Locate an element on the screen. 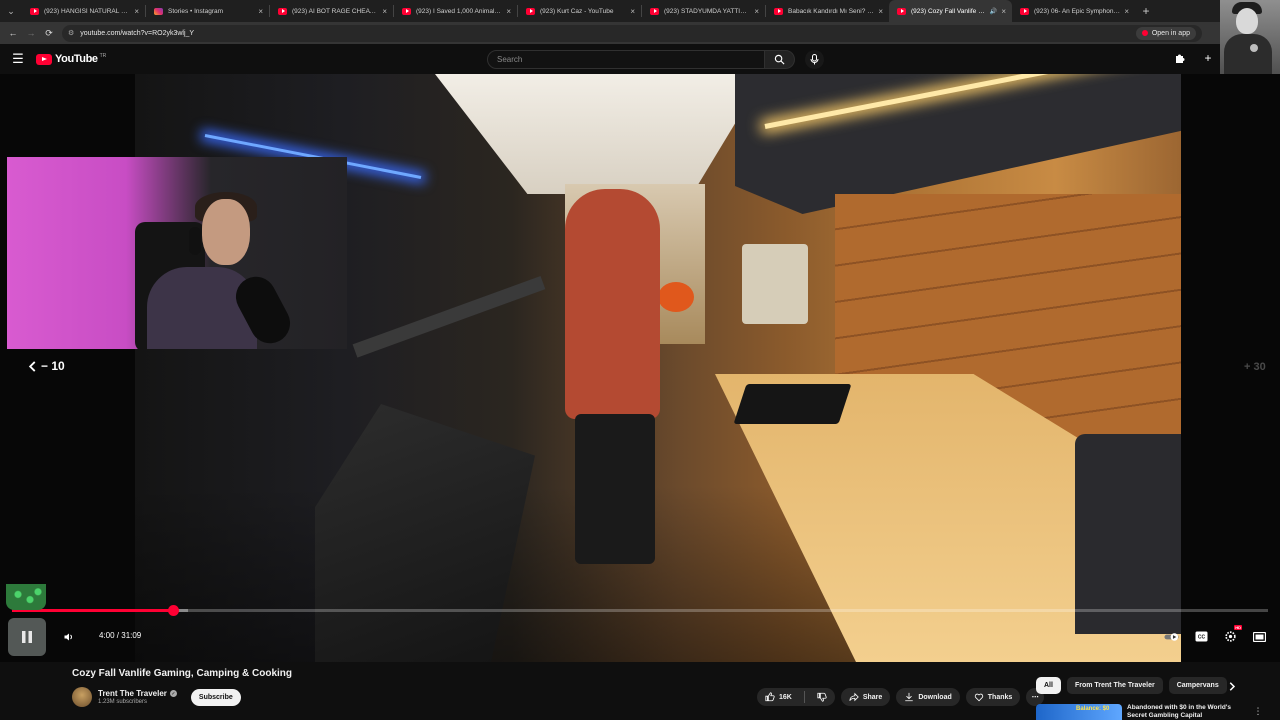 This screenshot has height=720, width=1280. search-icon is located at coordinates (779, 59).